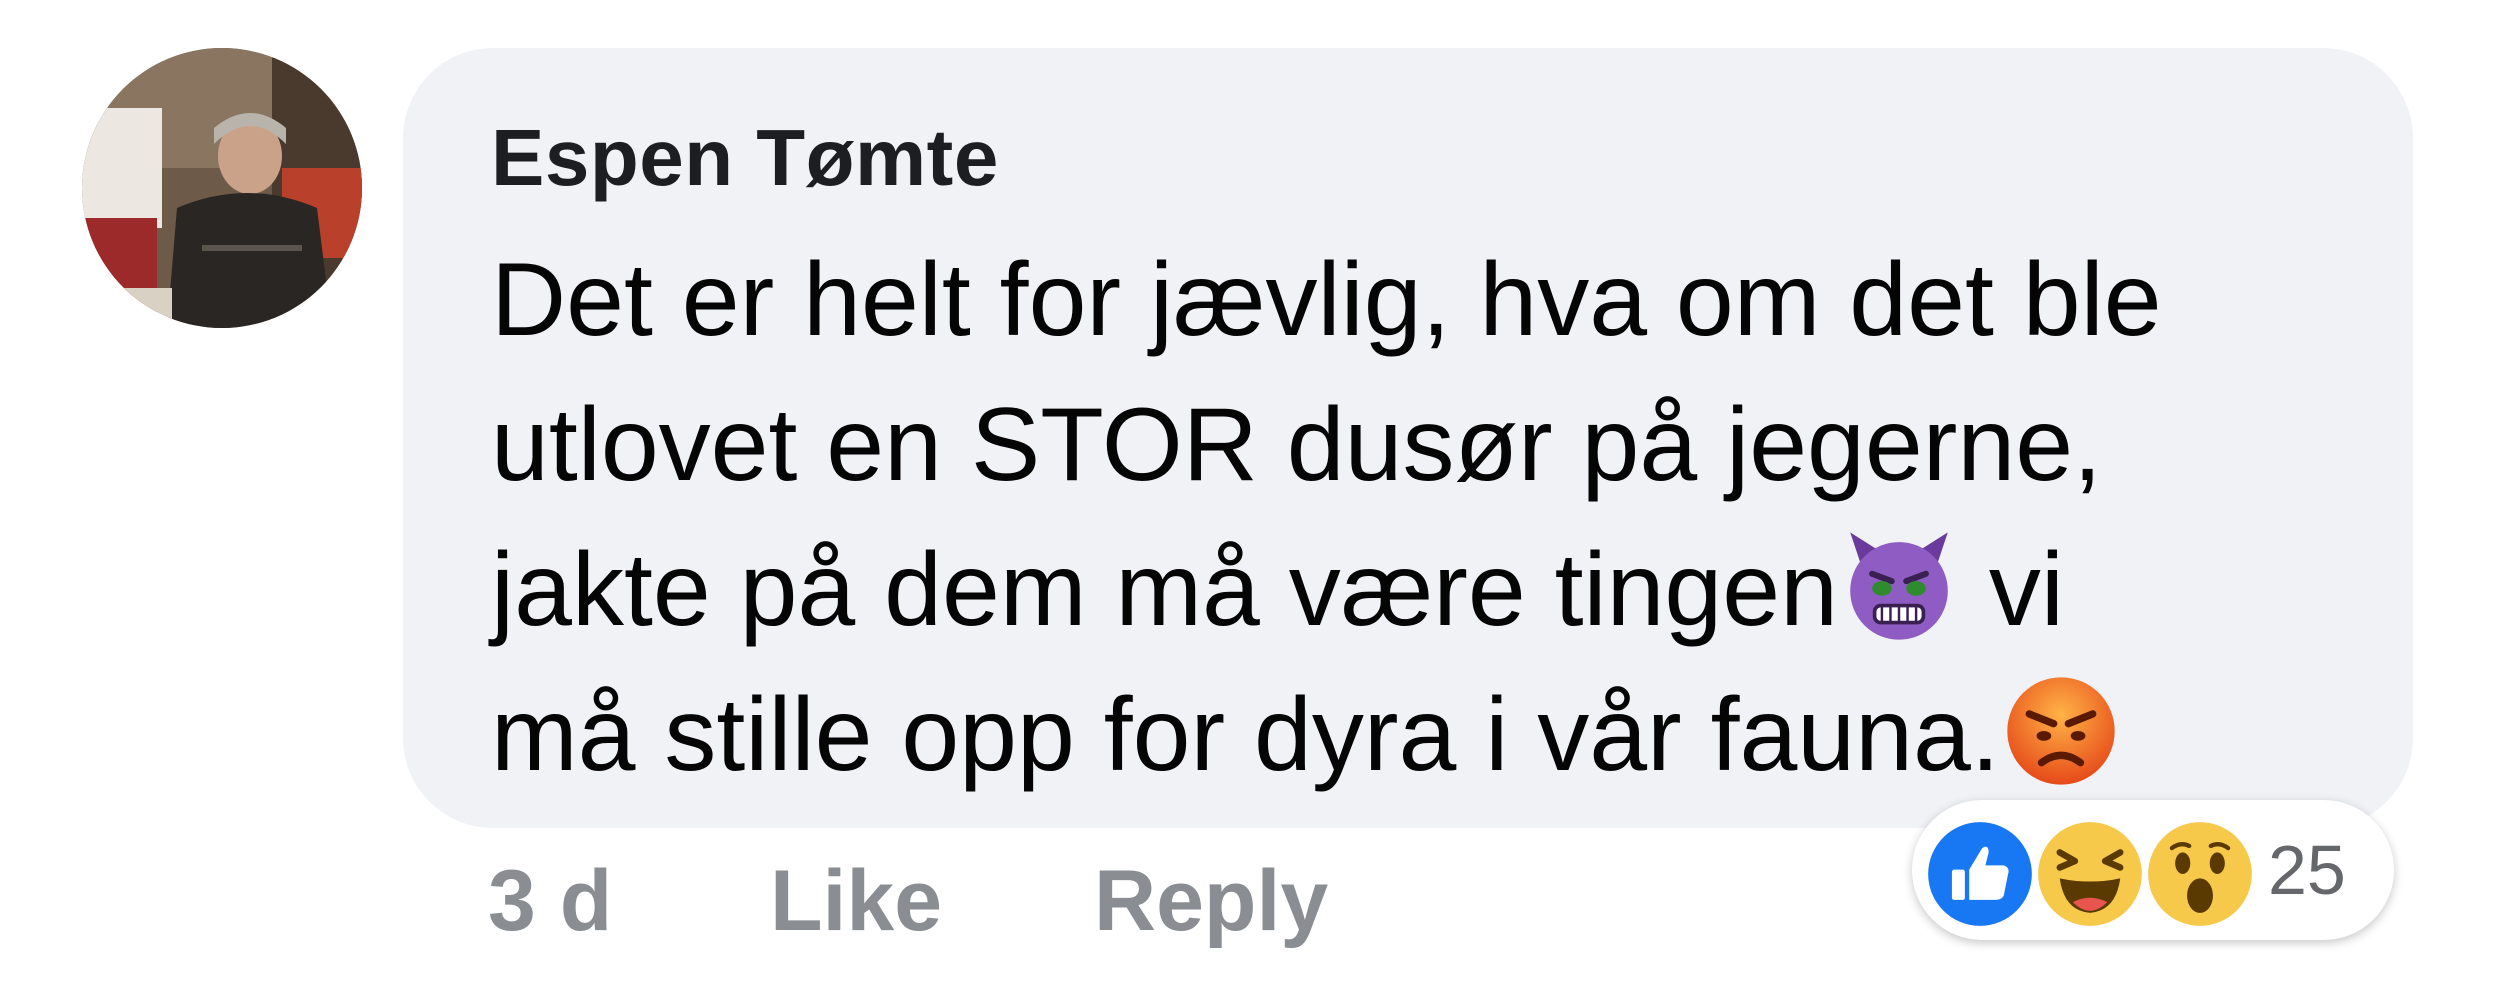 This screenshot has height=1000, width=2497. What do you see at coordinates (1899, 586) in the screenshot?
I see `smiling-imp-emoji-icon` at bounding box center [1899, 586].